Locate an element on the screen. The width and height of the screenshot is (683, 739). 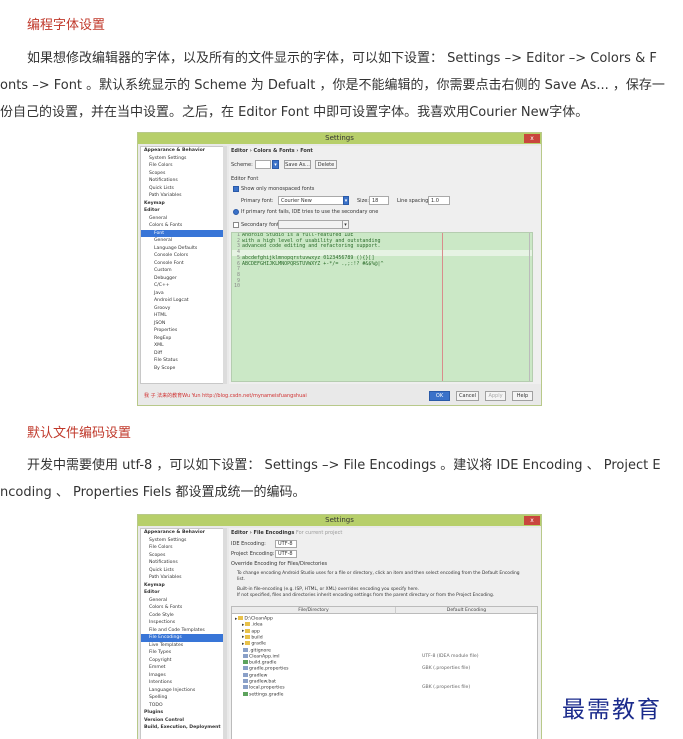
tree-item: Build, Execution, Deployment is located at coordinates (183, 728).